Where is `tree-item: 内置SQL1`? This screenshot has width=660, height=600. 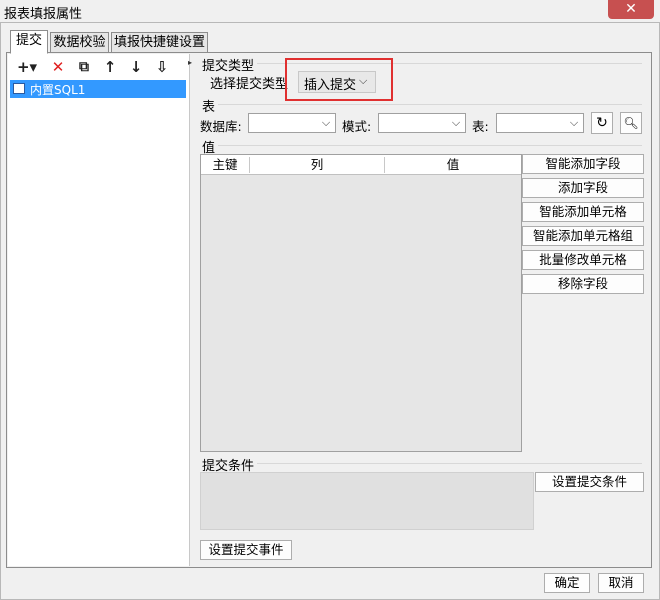 tree-item: 内置SQL1 is located at coordinates (98, 89).